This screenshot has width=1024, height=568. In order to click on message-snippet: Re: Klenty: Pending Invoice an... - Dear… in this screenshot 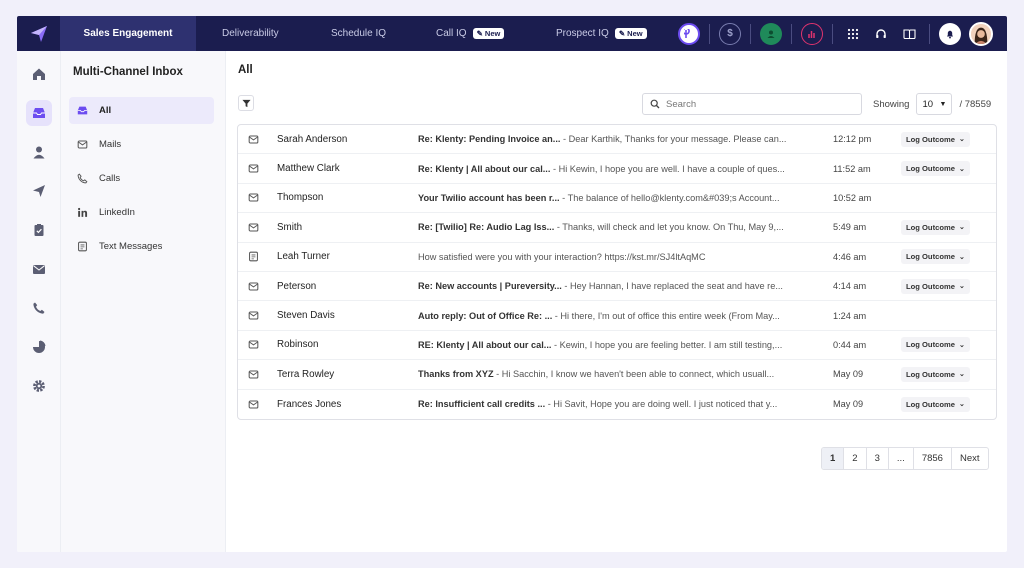, I will do `click(616, 139)`.